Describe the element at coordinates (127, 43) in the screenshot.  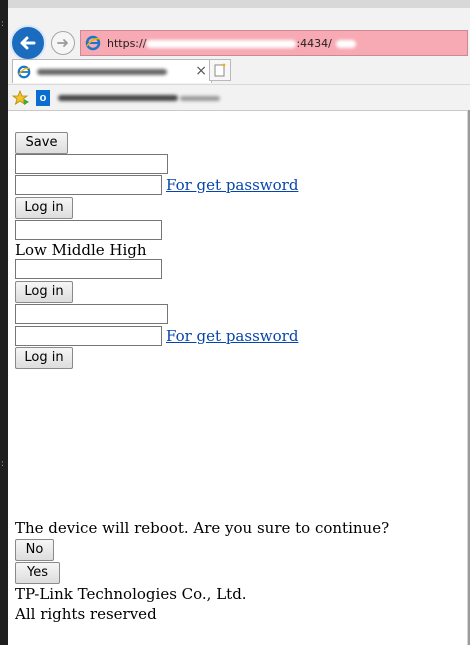
I see `url-scheme: https://` at that location.